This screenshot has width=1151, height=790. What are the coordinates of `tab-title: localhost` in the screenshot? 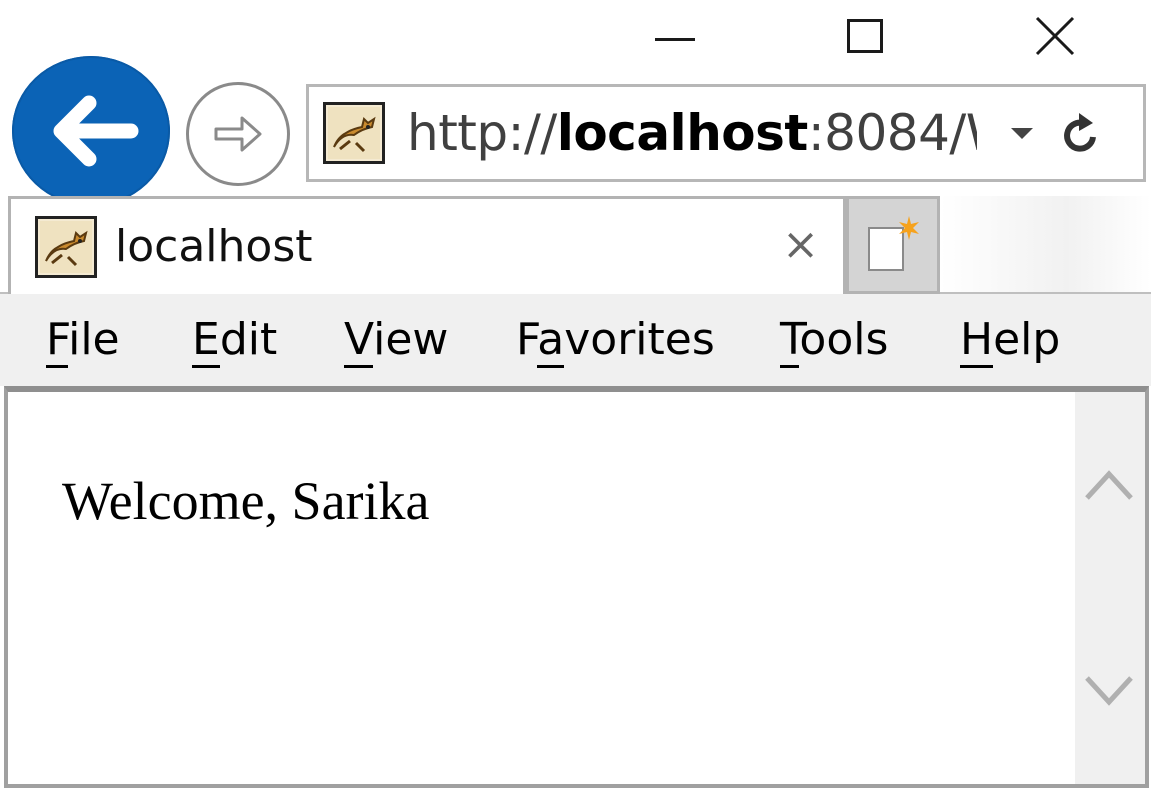 It's located at (214, 246).